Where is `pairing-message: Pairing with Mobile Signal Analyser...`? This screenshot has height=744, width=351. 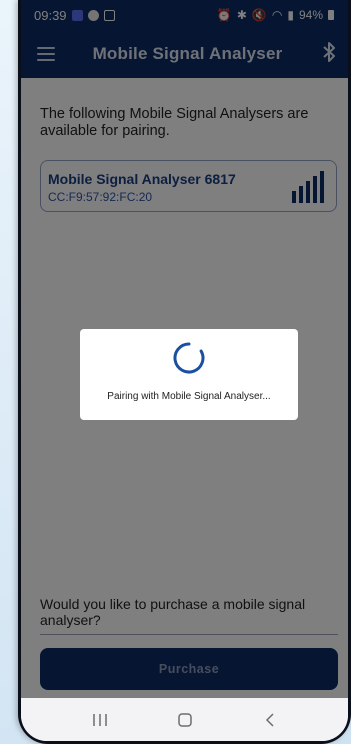
pairing-message: Pairing with Mobile Signal Analyser... is located at coordinates (189, 396).